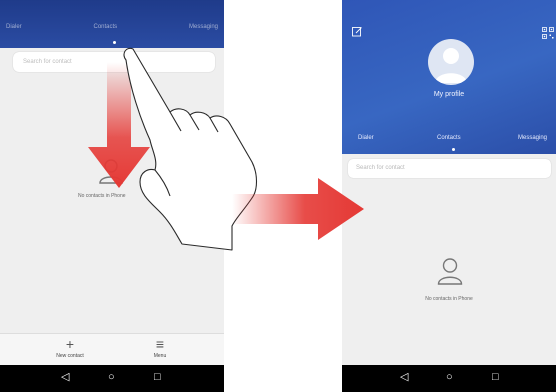 Image resolution: width=556 pixels, height=392 pixels. I want to click on tab-contacts: Contacts, so click(449, 138).